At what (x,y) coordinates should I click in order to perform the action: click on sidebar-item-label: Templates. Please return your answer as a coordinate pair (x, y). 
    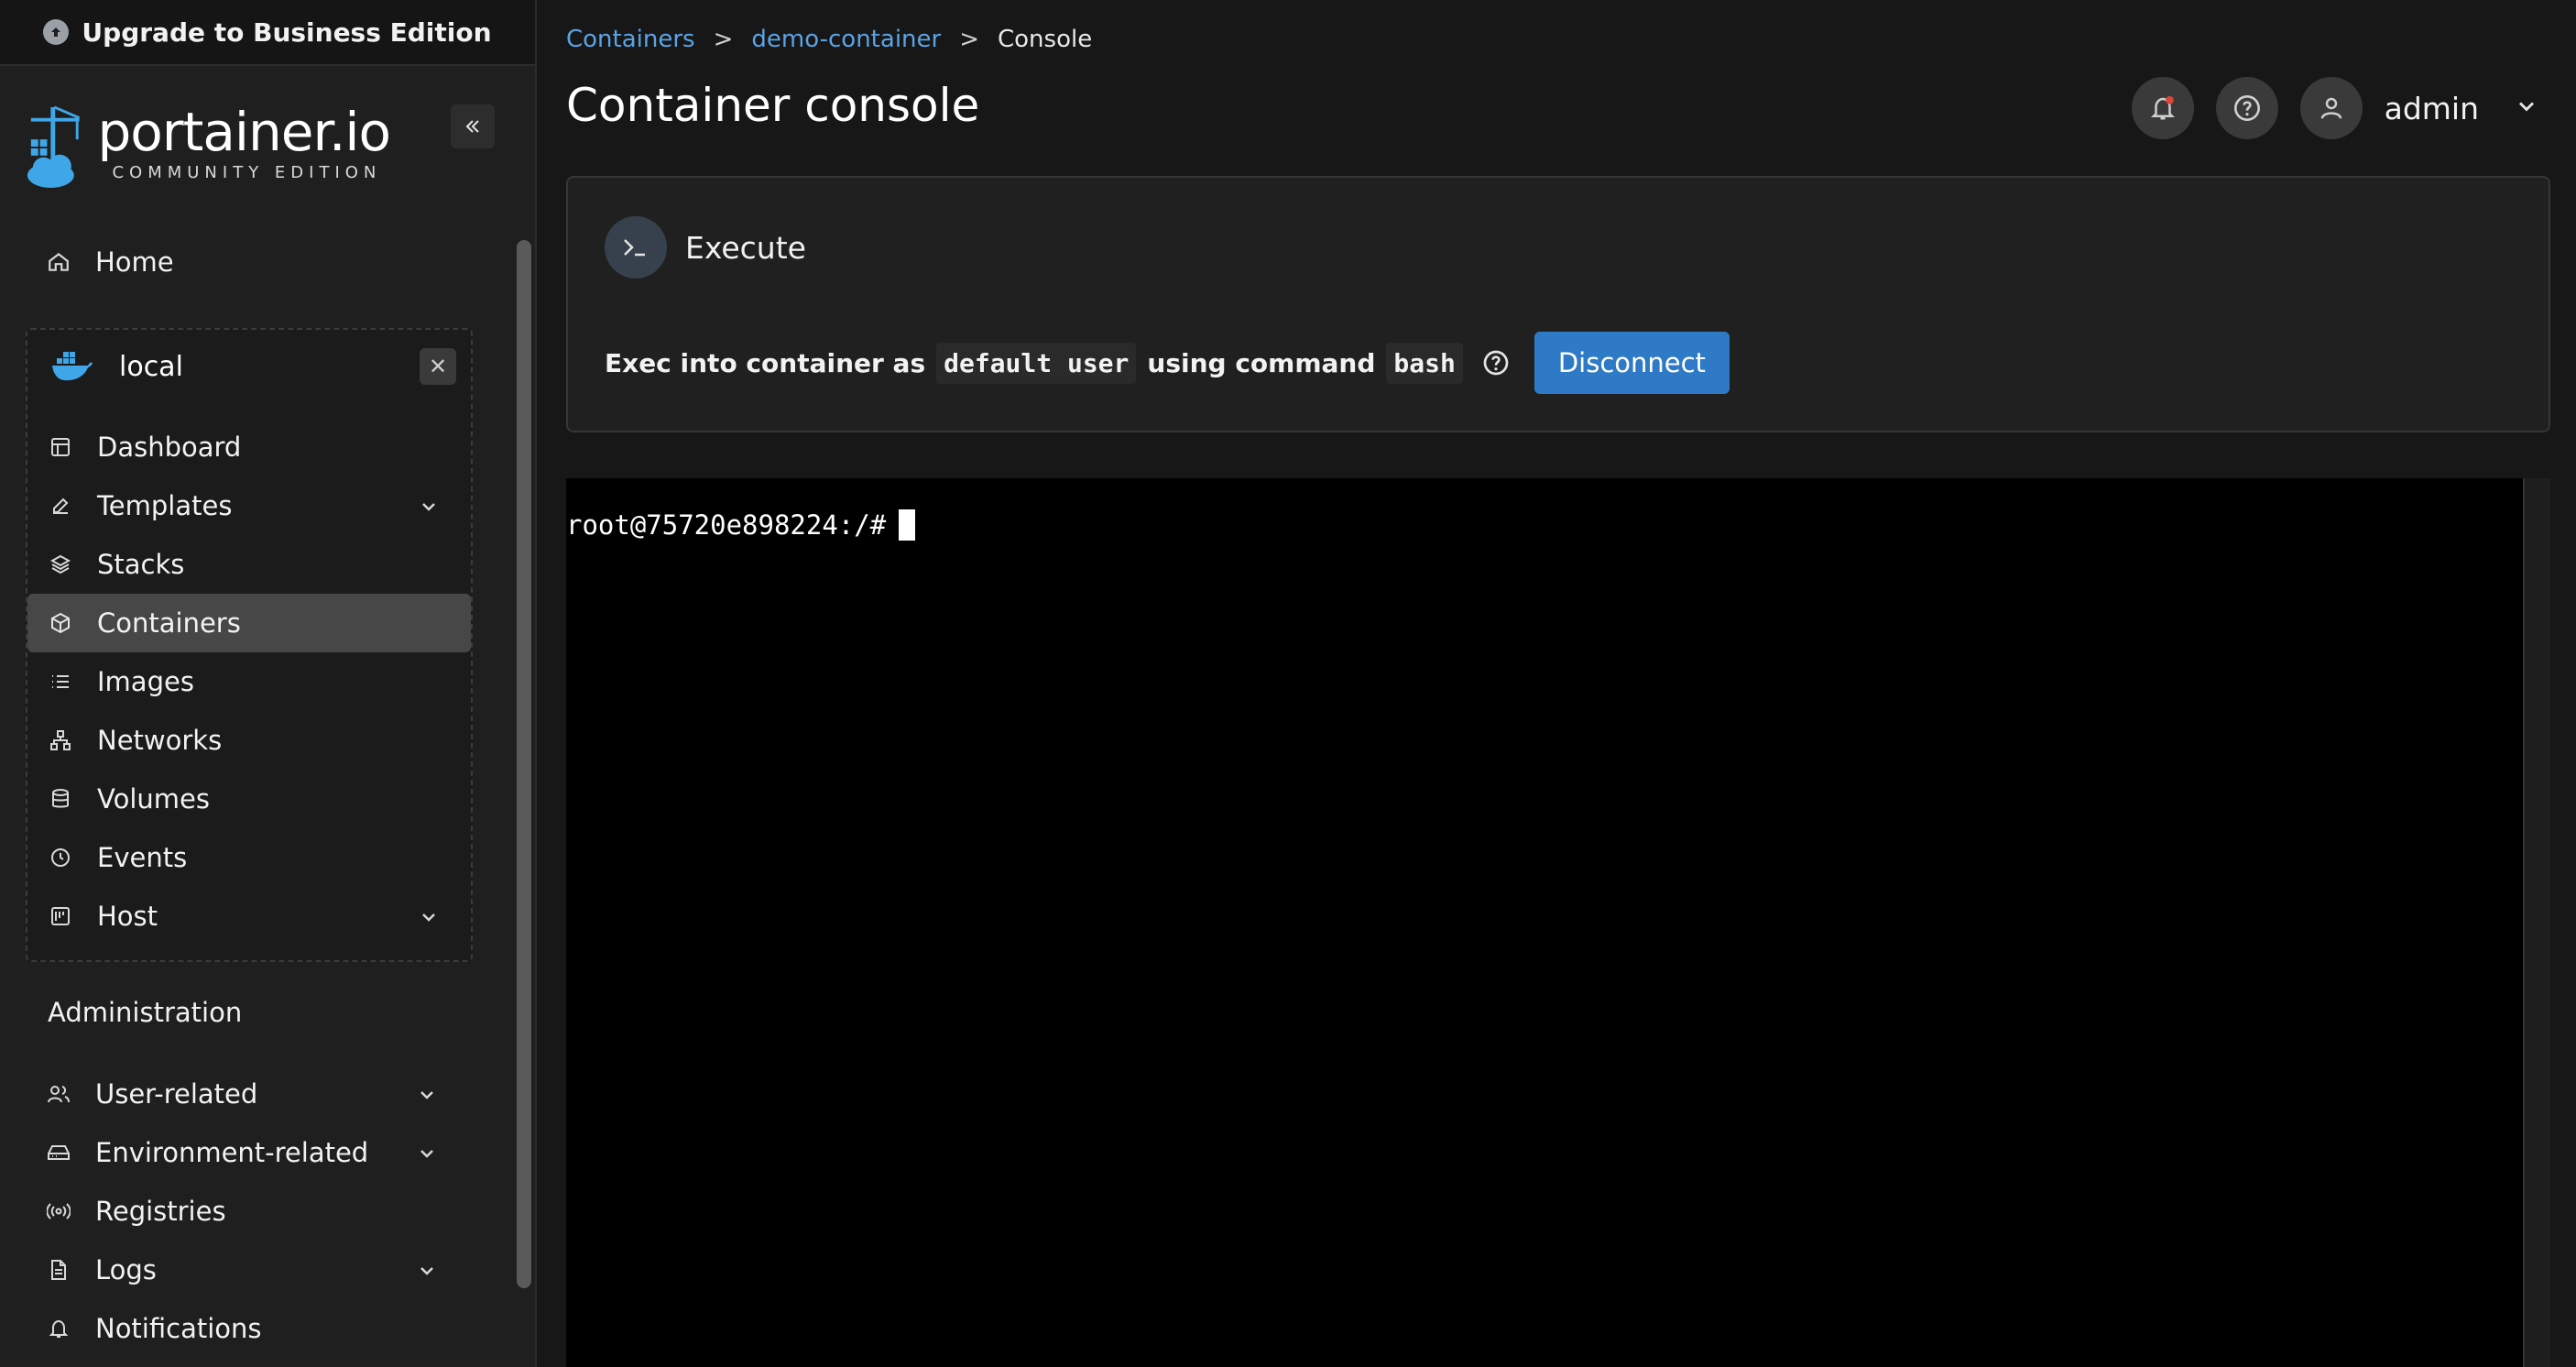
    Looking at the image, I should click on (165, 505).